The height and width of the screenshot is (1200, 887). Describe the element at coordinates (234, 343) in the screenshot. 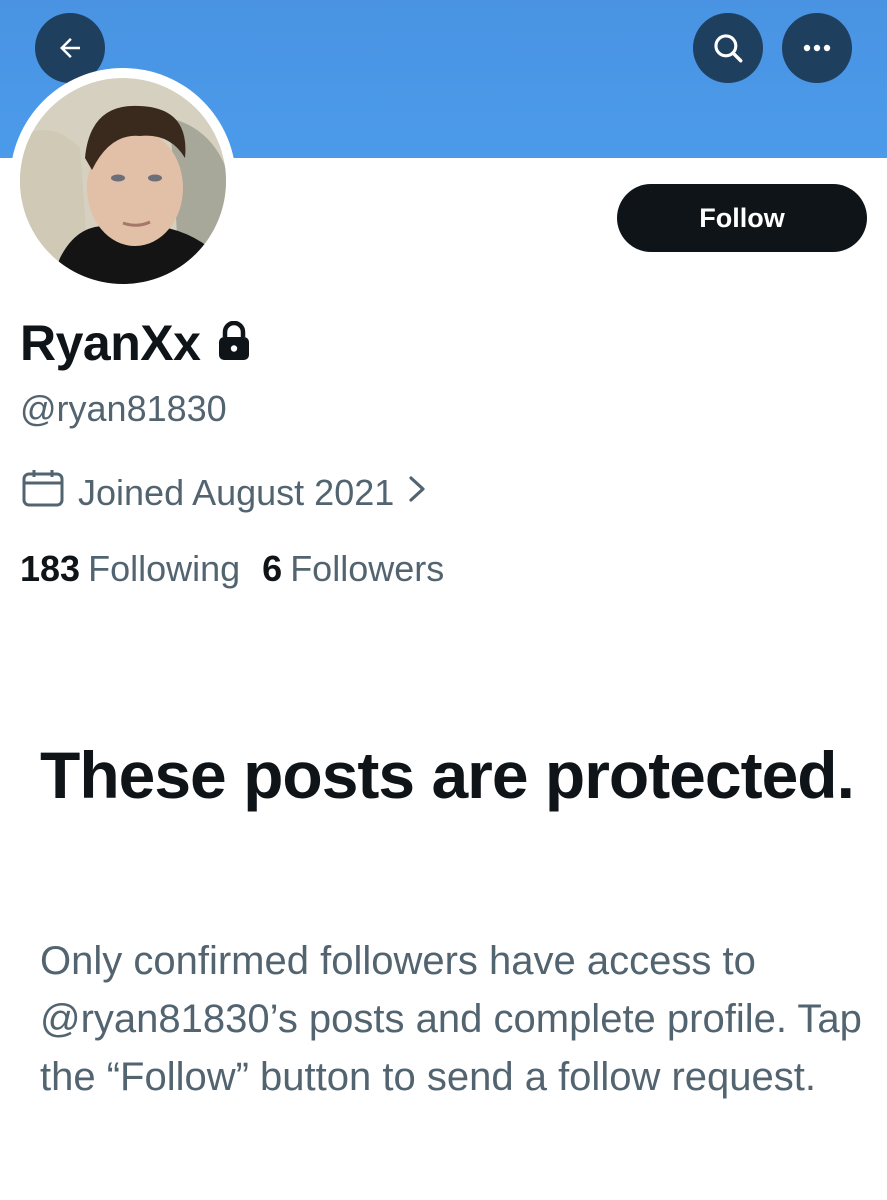

I see `lock-icon` at that location.